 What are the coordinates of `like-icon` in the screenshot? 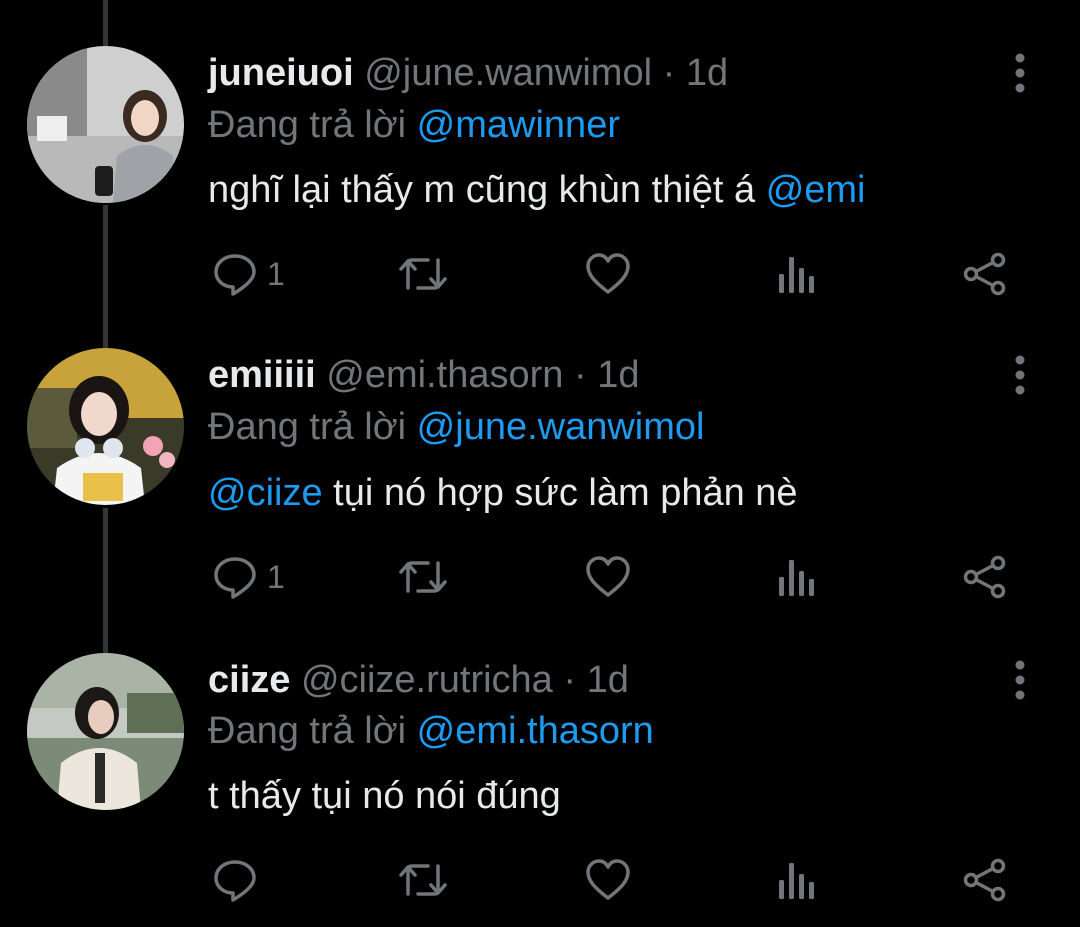 It's located at (608, 879).